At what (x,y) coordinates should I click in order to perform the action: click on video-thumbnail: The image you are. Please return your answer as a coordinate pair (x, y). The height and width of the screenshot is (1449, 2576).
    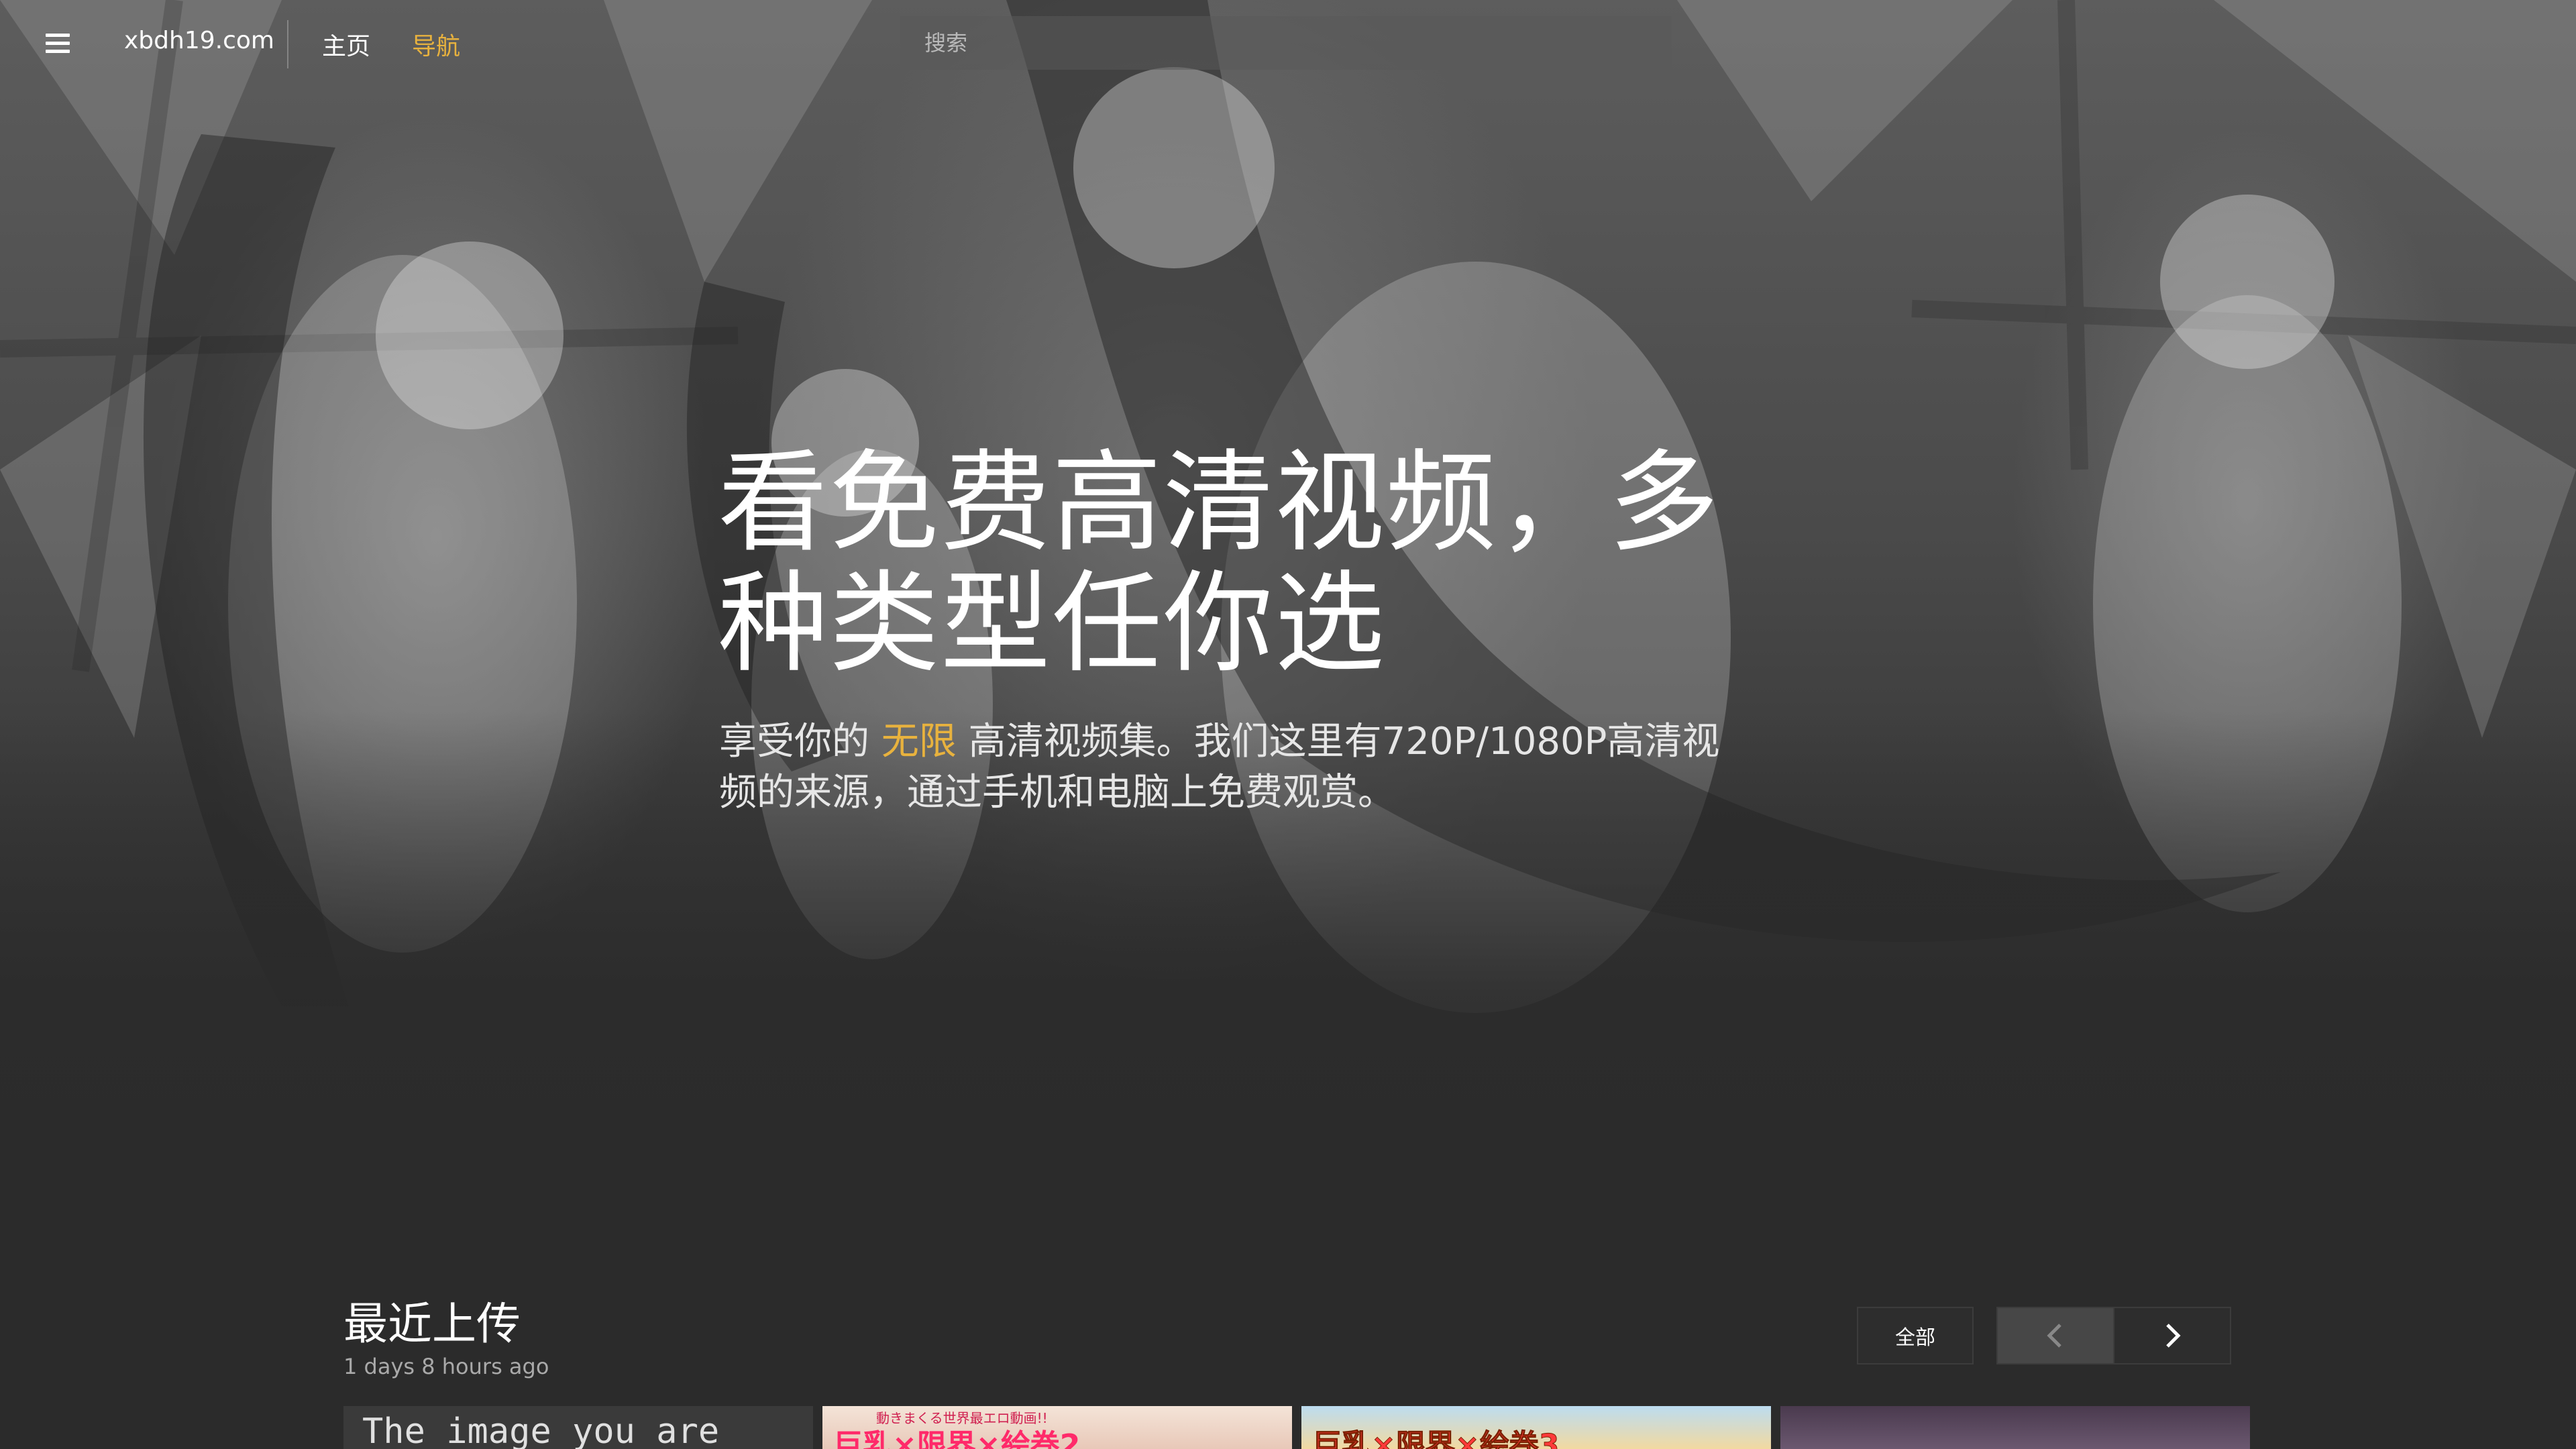
    Looking at the image, I should click on (578, 1427).